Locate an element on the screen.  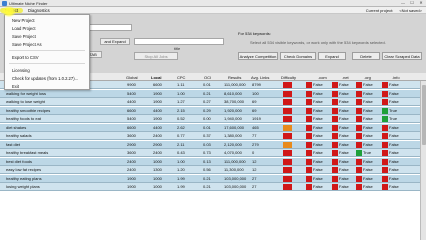
col-info: .info is located at coordinates (396, 77).